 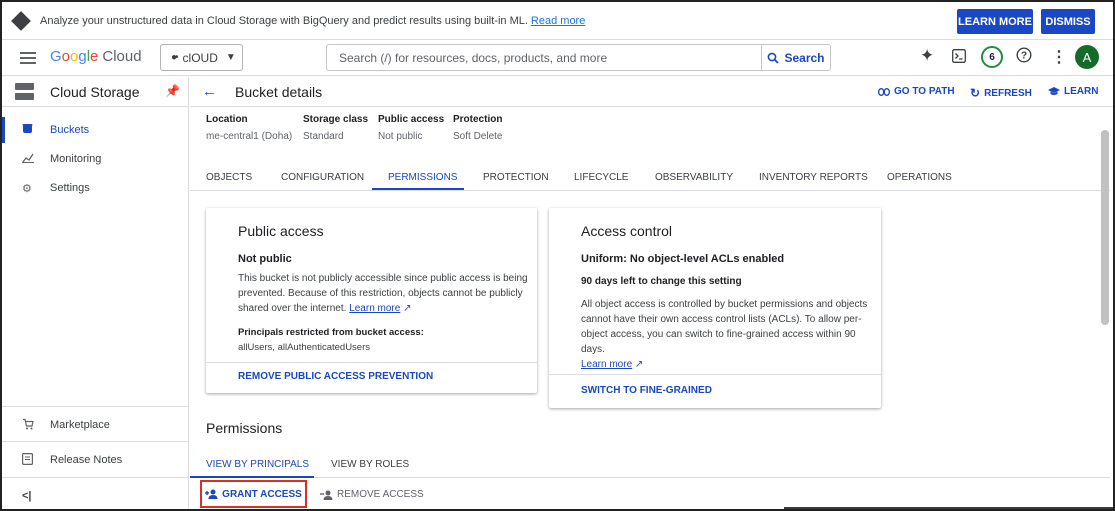 I want to click on active-tab-indicator, so click(x=418, y=189).